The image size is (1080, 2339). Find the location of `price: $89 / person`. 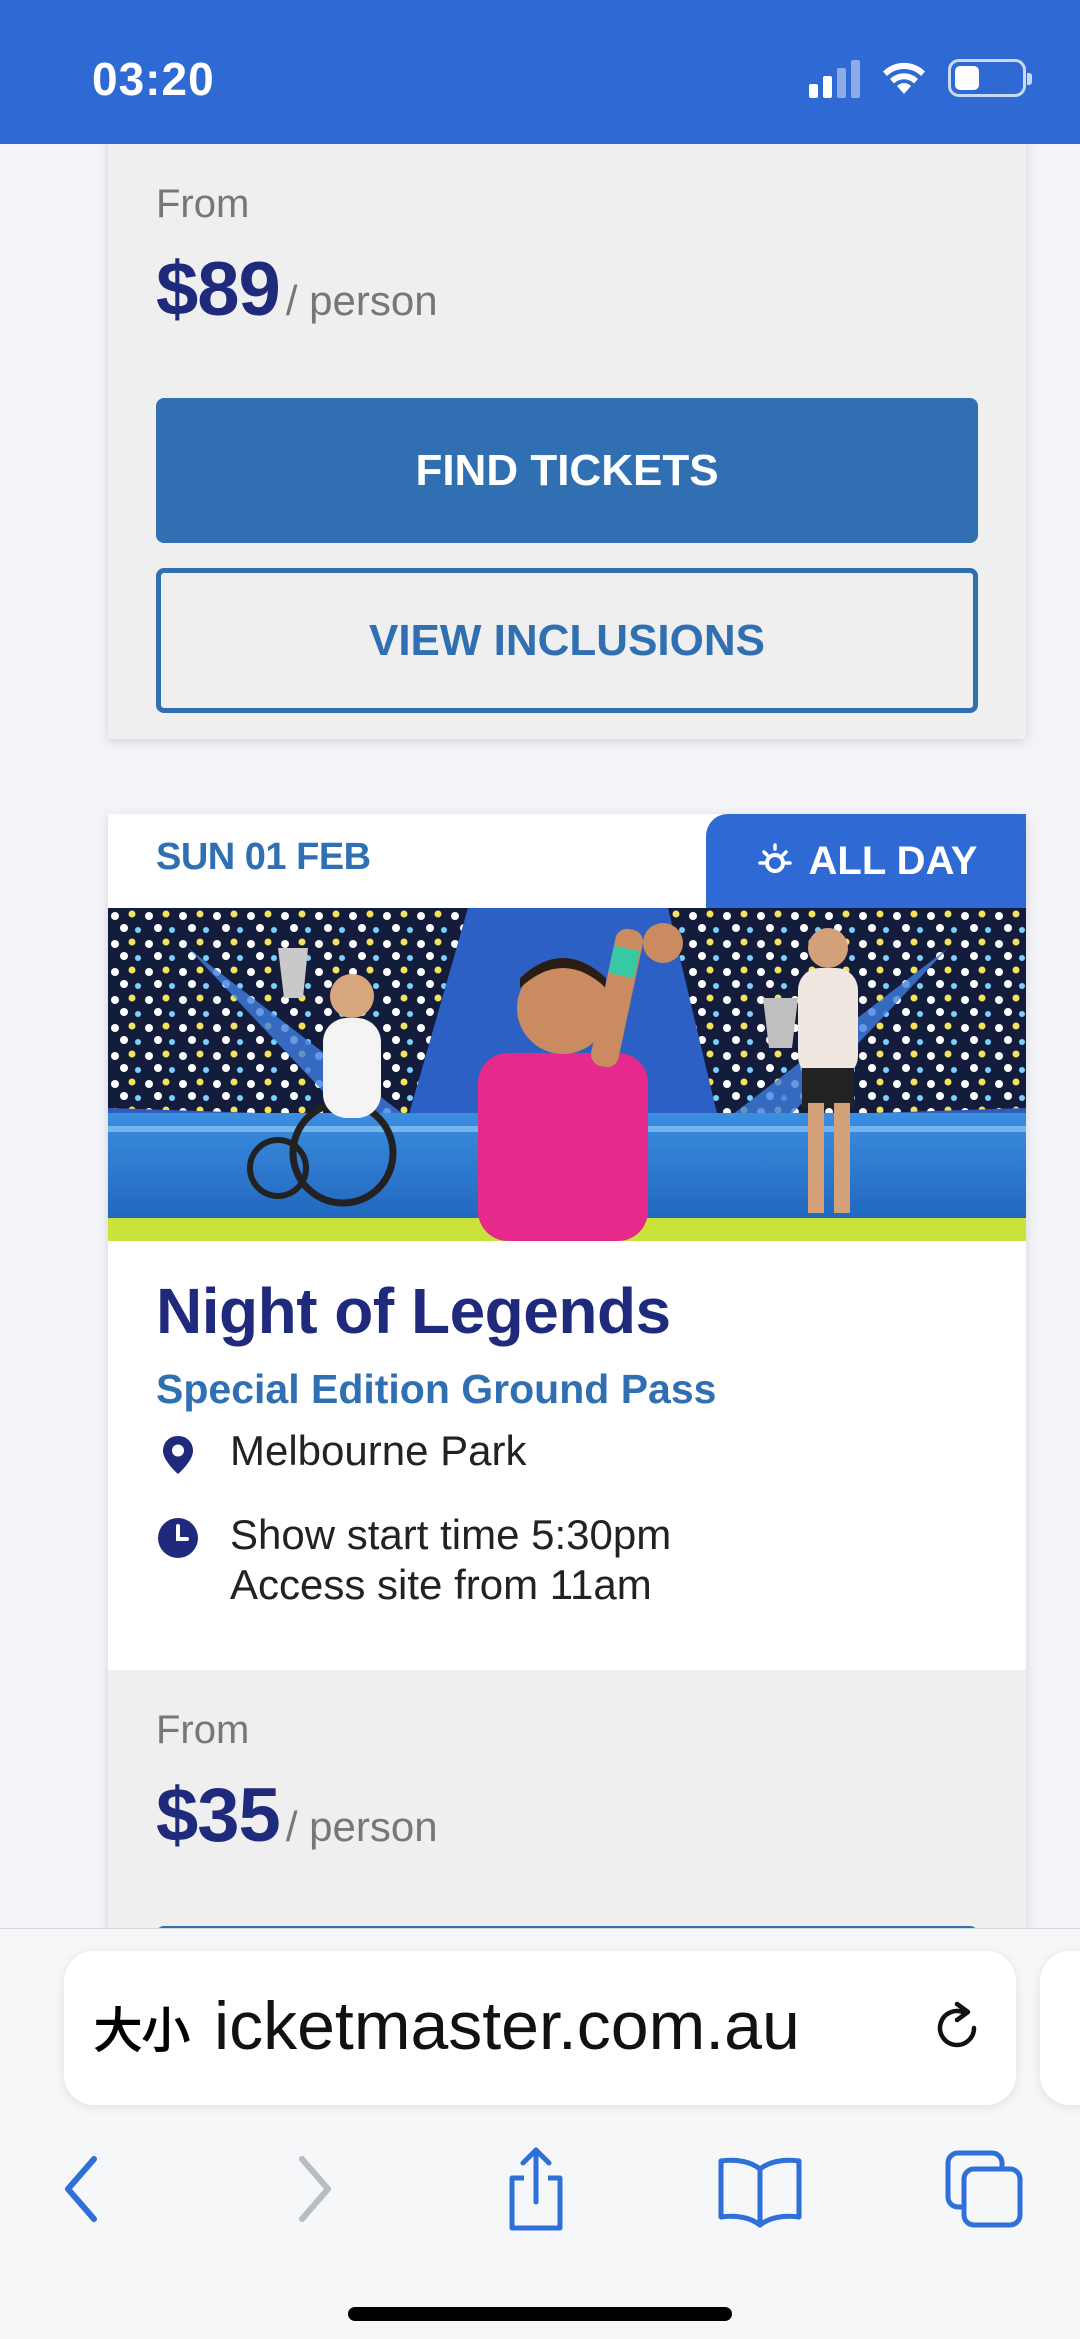

price: $89 / person is located at coordinates (297, 289).